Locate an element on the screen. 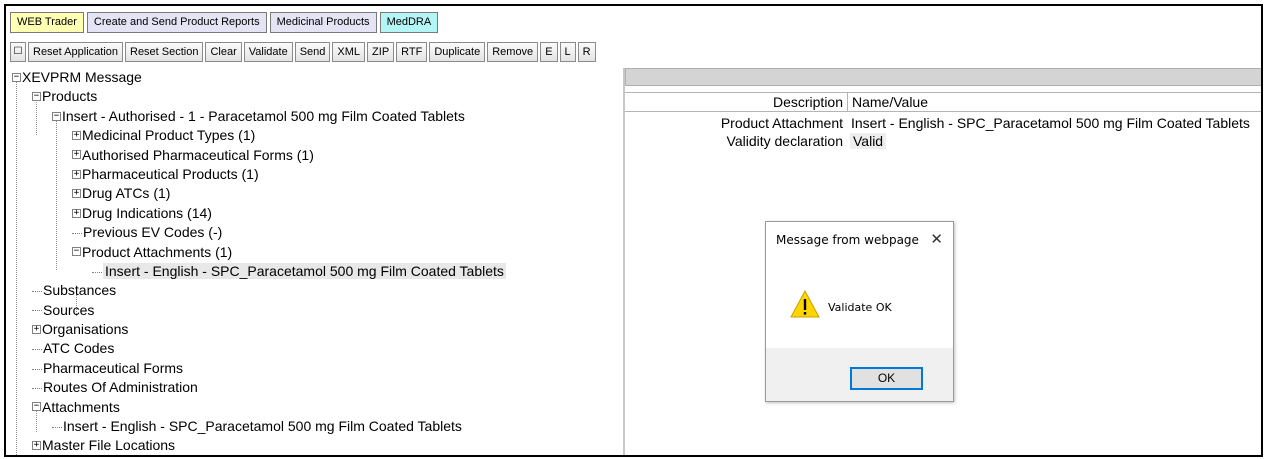 The width and height of the screenshot is (1267, 459). tab-meddra: MedDRA is located at coordinates (409, 22).